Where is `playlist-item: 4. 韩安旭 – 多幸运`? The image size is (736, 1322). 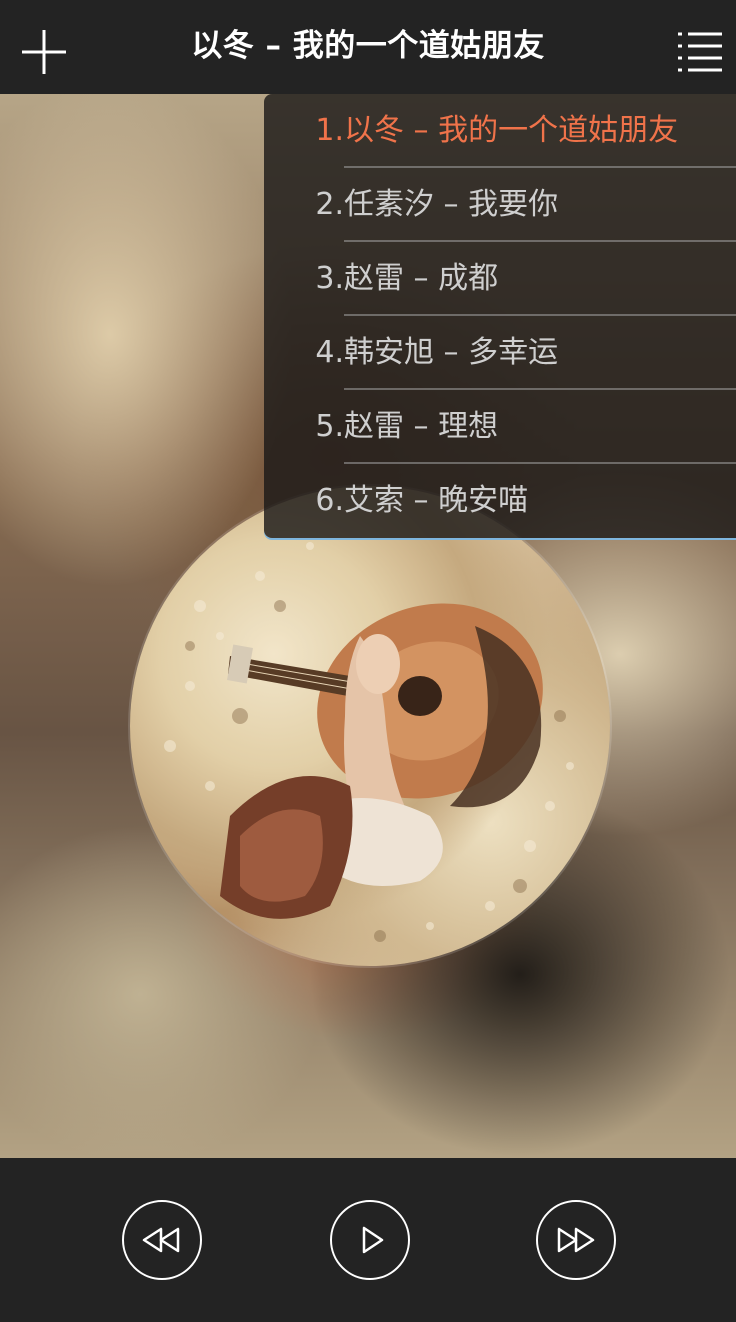 playlist-item: 4. 韩安旭 – 多幸运 is located at coordinates (500, 353).